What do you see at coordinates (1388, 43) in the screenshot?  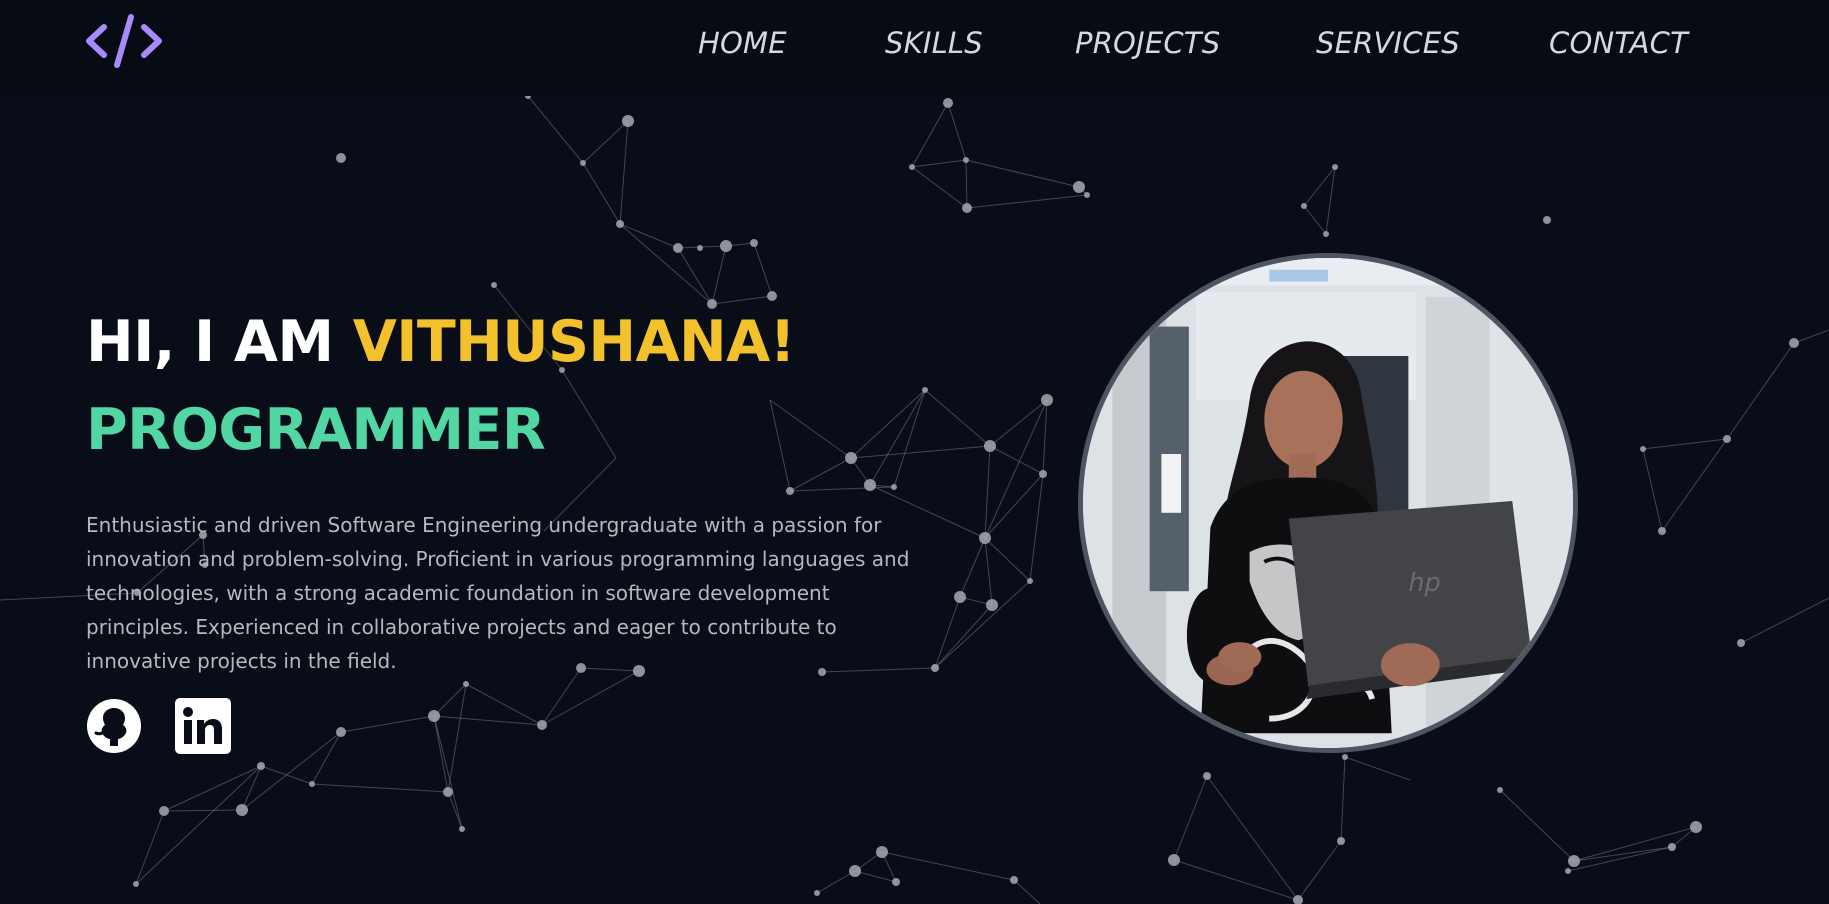 I see `nav-services-link: SERVICES` at bounding box center [1388, 43].